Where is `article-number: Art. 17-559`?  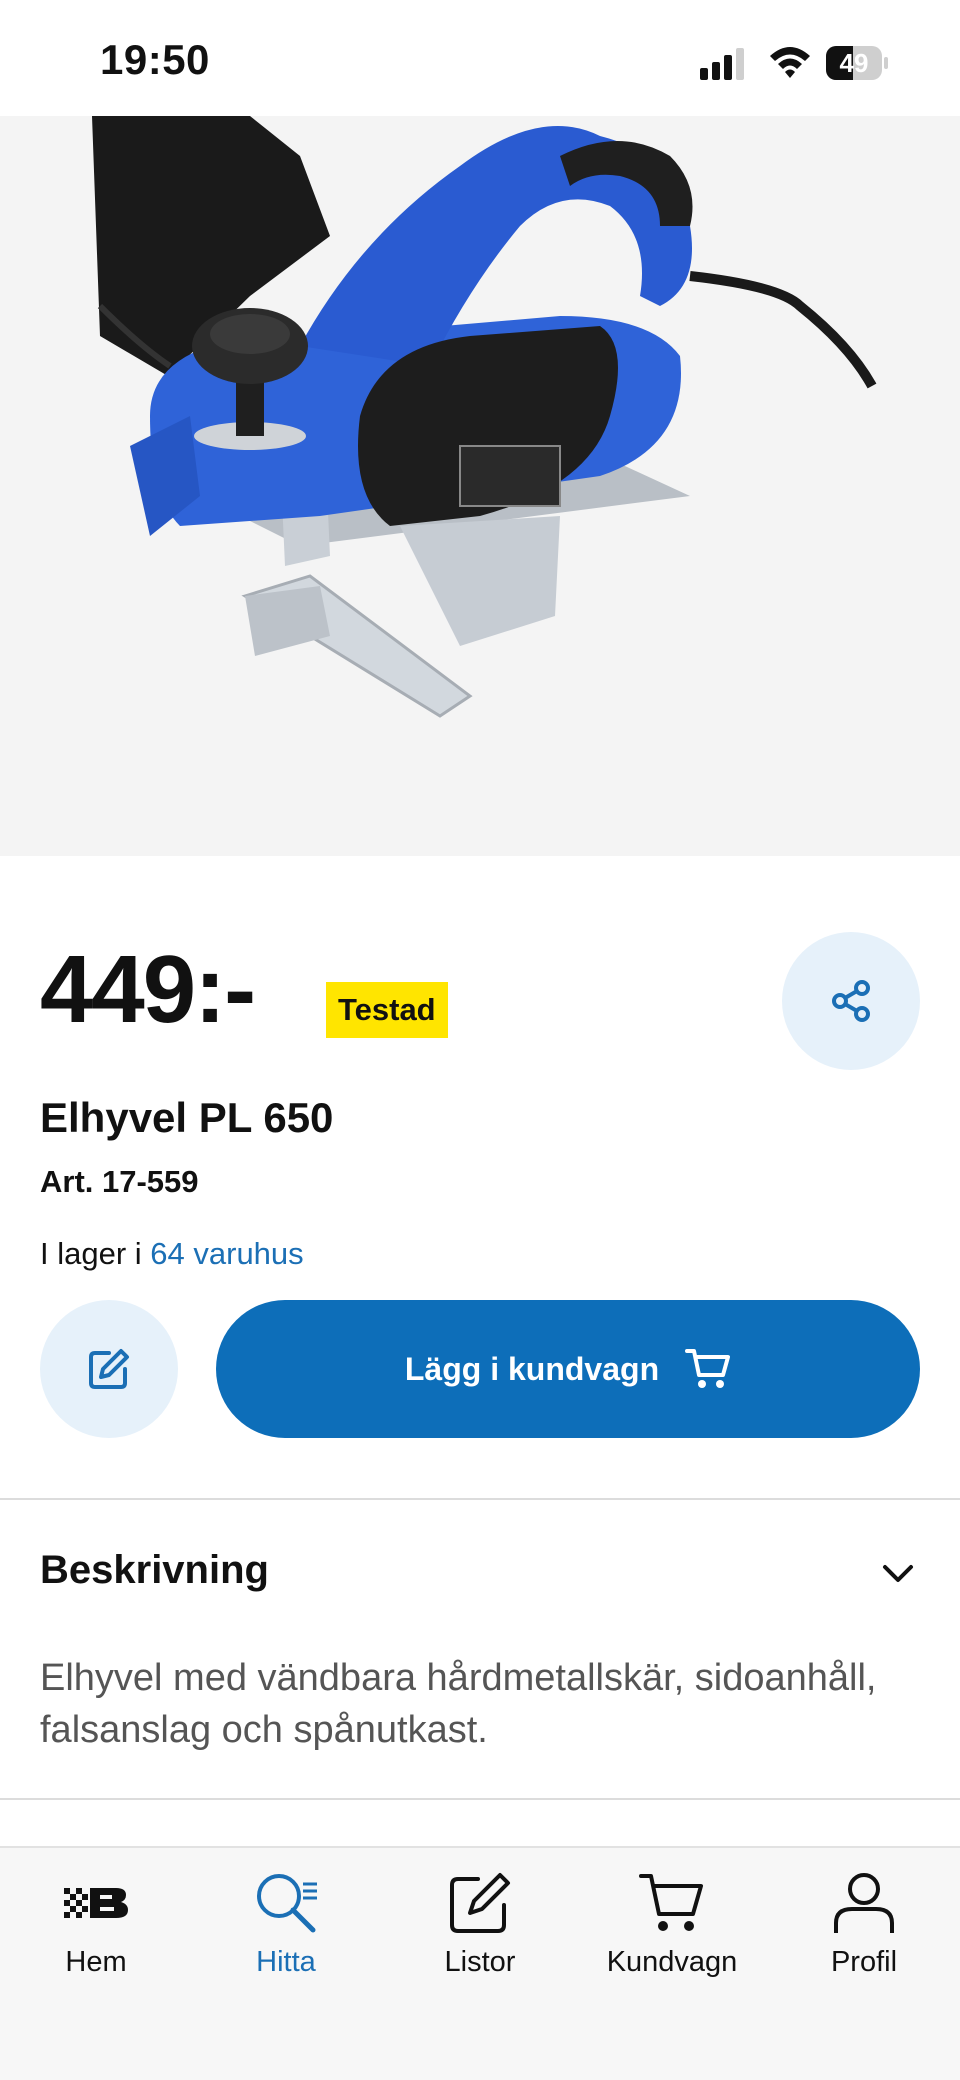 article-number: Art. 17-559 is located at coordinates (119, 1181).